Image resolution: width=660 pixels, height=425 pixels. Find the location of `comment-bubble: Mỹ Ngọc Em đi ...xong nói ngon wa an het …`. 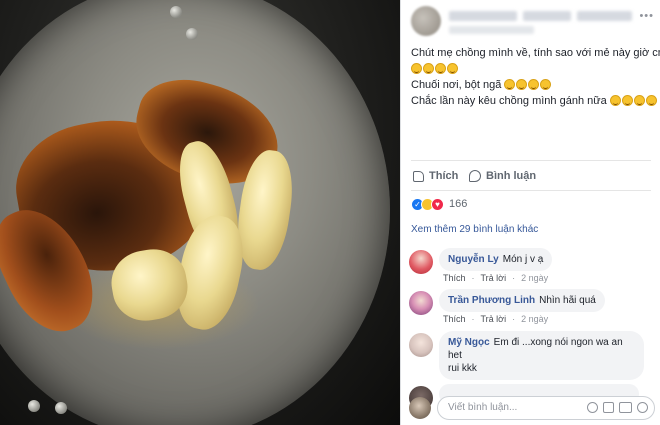

comment-bubble: Mỹ Ngọc Em đi ...xong nói ngon wa an het … is located at coordinates (541, 355).